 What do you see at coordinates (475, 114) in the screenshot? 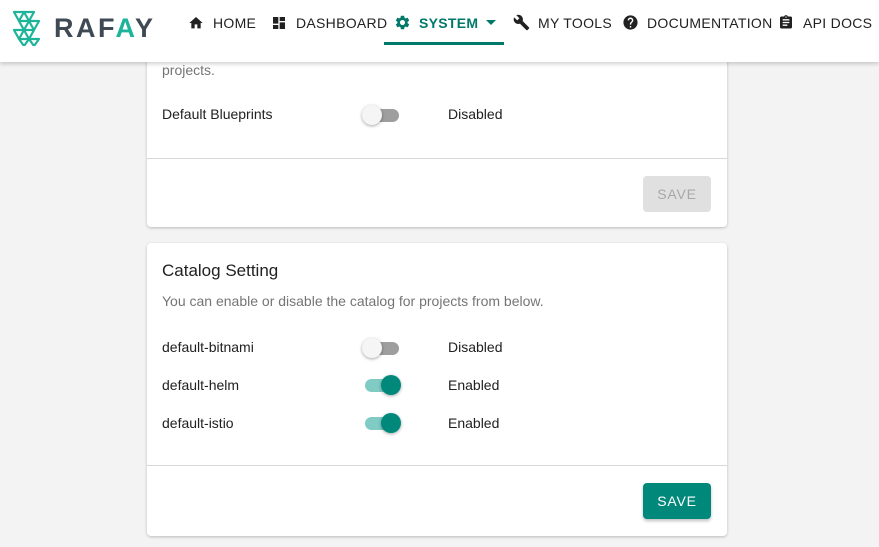
I see `default-blueprints-status: Disabled` at bounding box center [475, 114].